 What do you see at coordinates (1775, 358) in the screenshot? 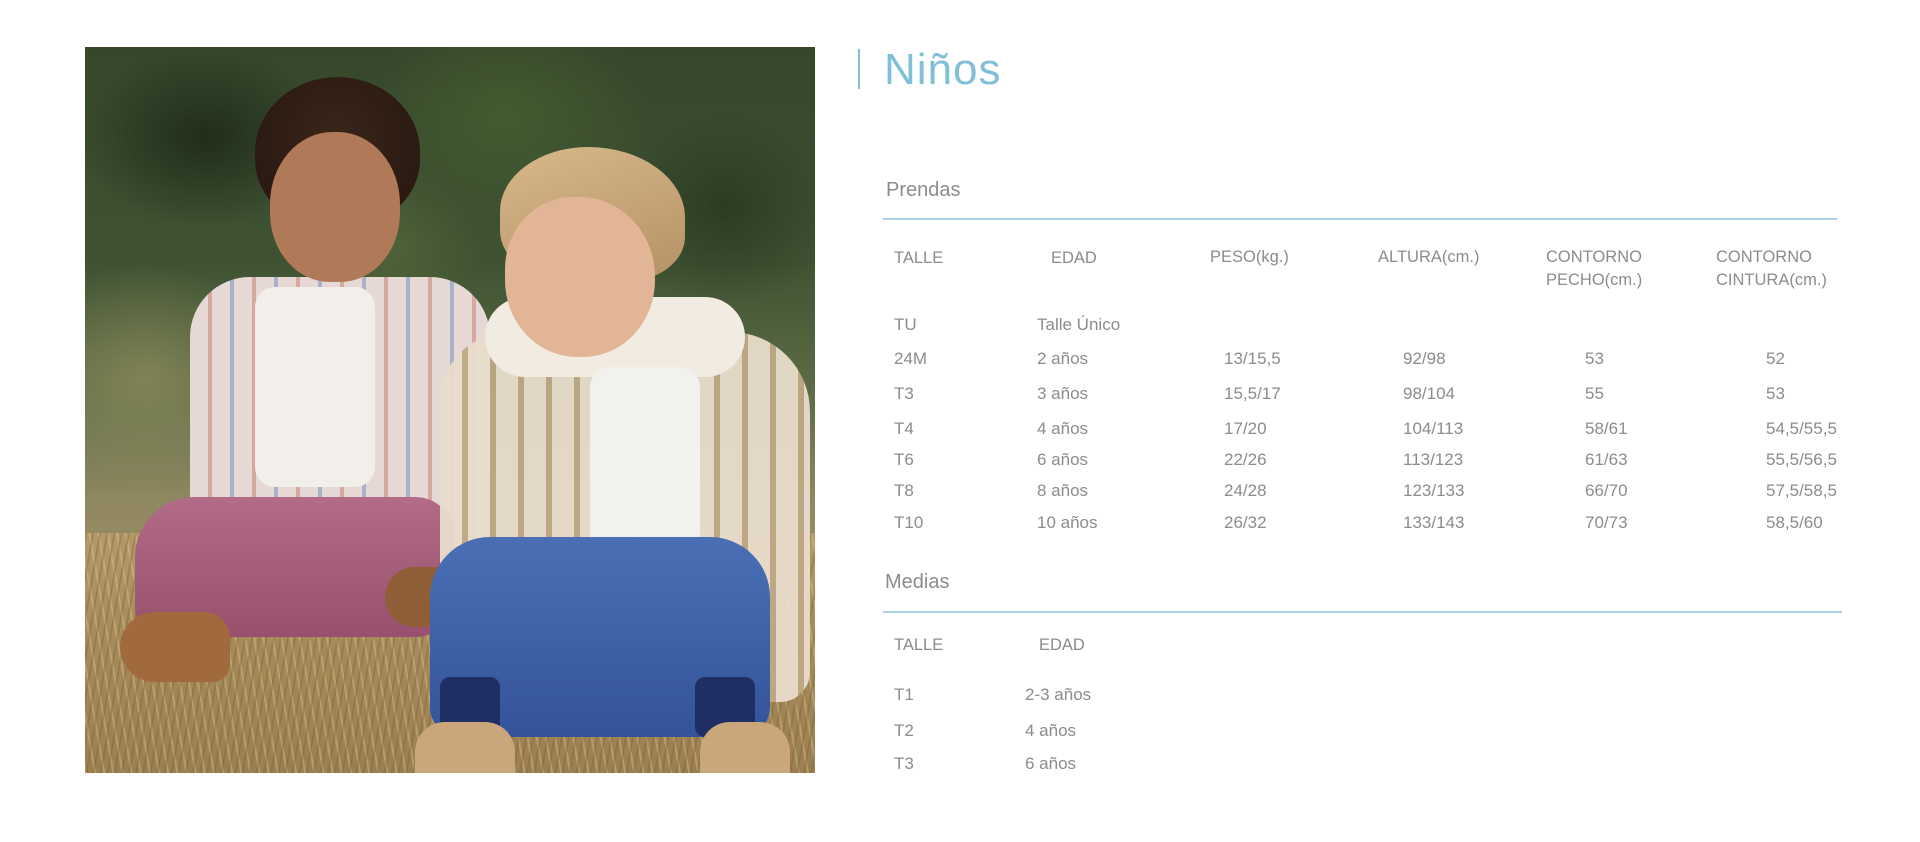
I see `cell-cintura: 52` at bounding box center [1775, 358].